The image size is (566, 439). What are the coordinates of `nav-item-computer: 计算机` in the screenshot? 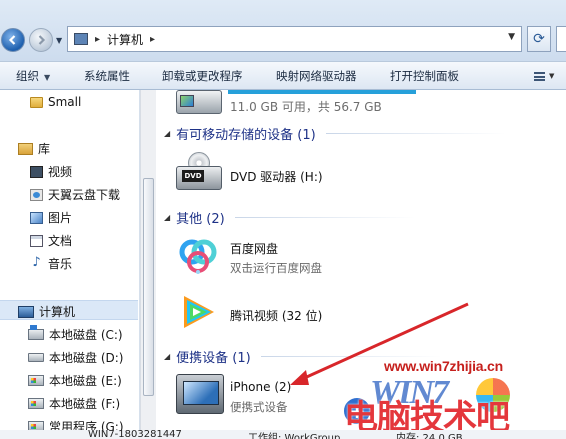 It's located at (46, 311).